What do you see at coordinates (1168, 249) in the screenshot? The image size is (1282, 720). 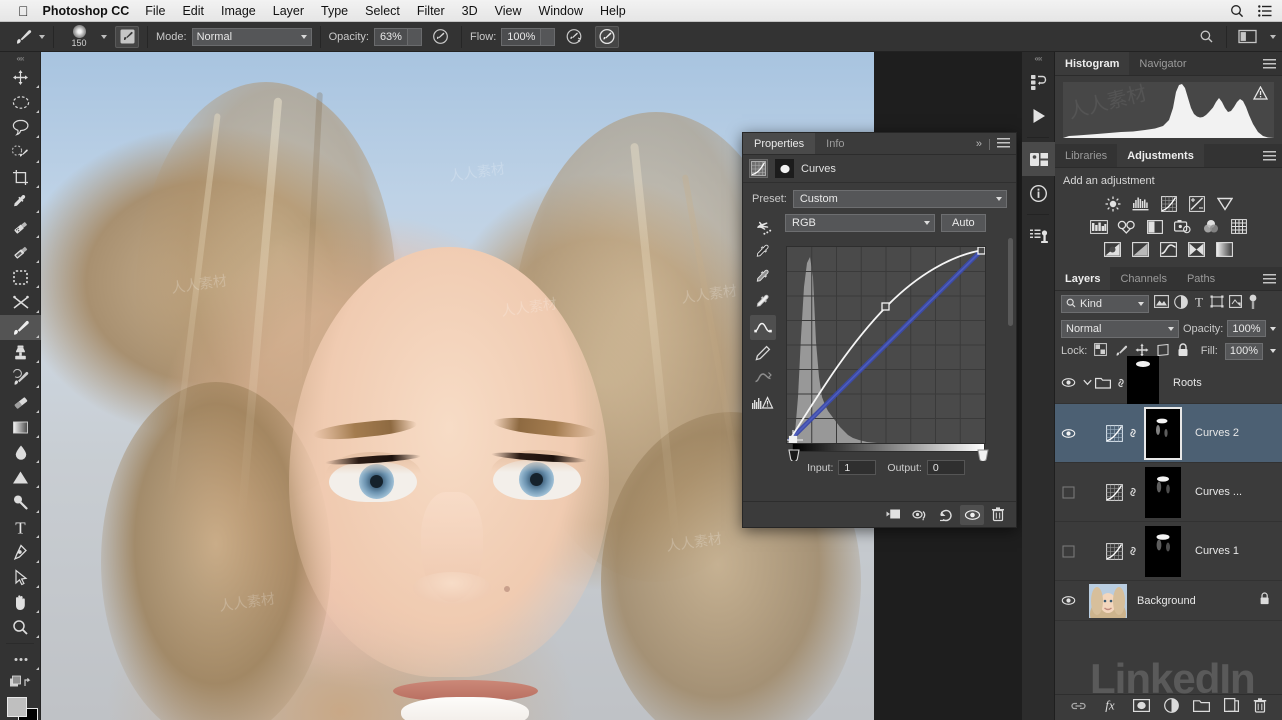 I see `threshold-icon` at bounding box center [1168, 249].